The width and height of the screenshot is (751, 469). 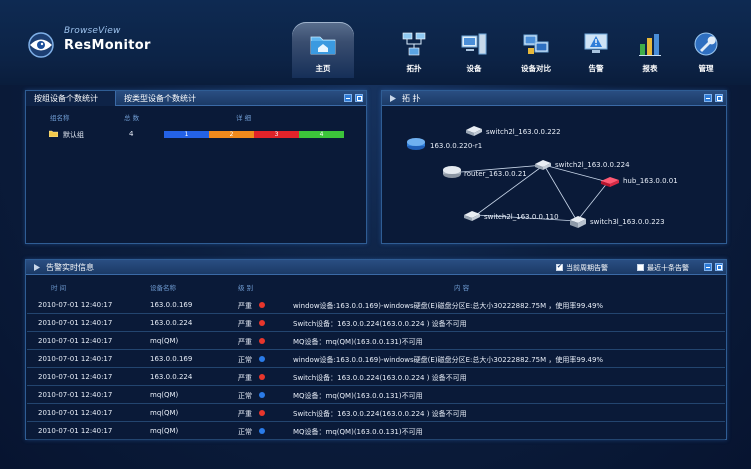 I want to click on detail-segment-3: 3, so click(x=276, y=134).